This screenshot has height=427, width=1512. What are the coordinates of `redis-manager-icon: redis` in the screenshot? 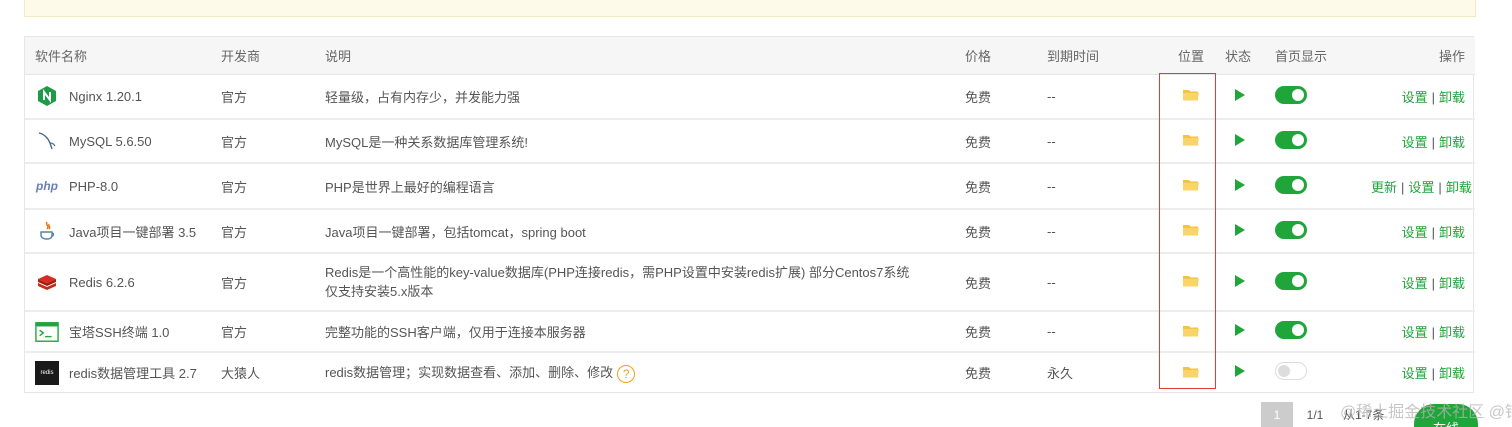 It's located at (47, 372).